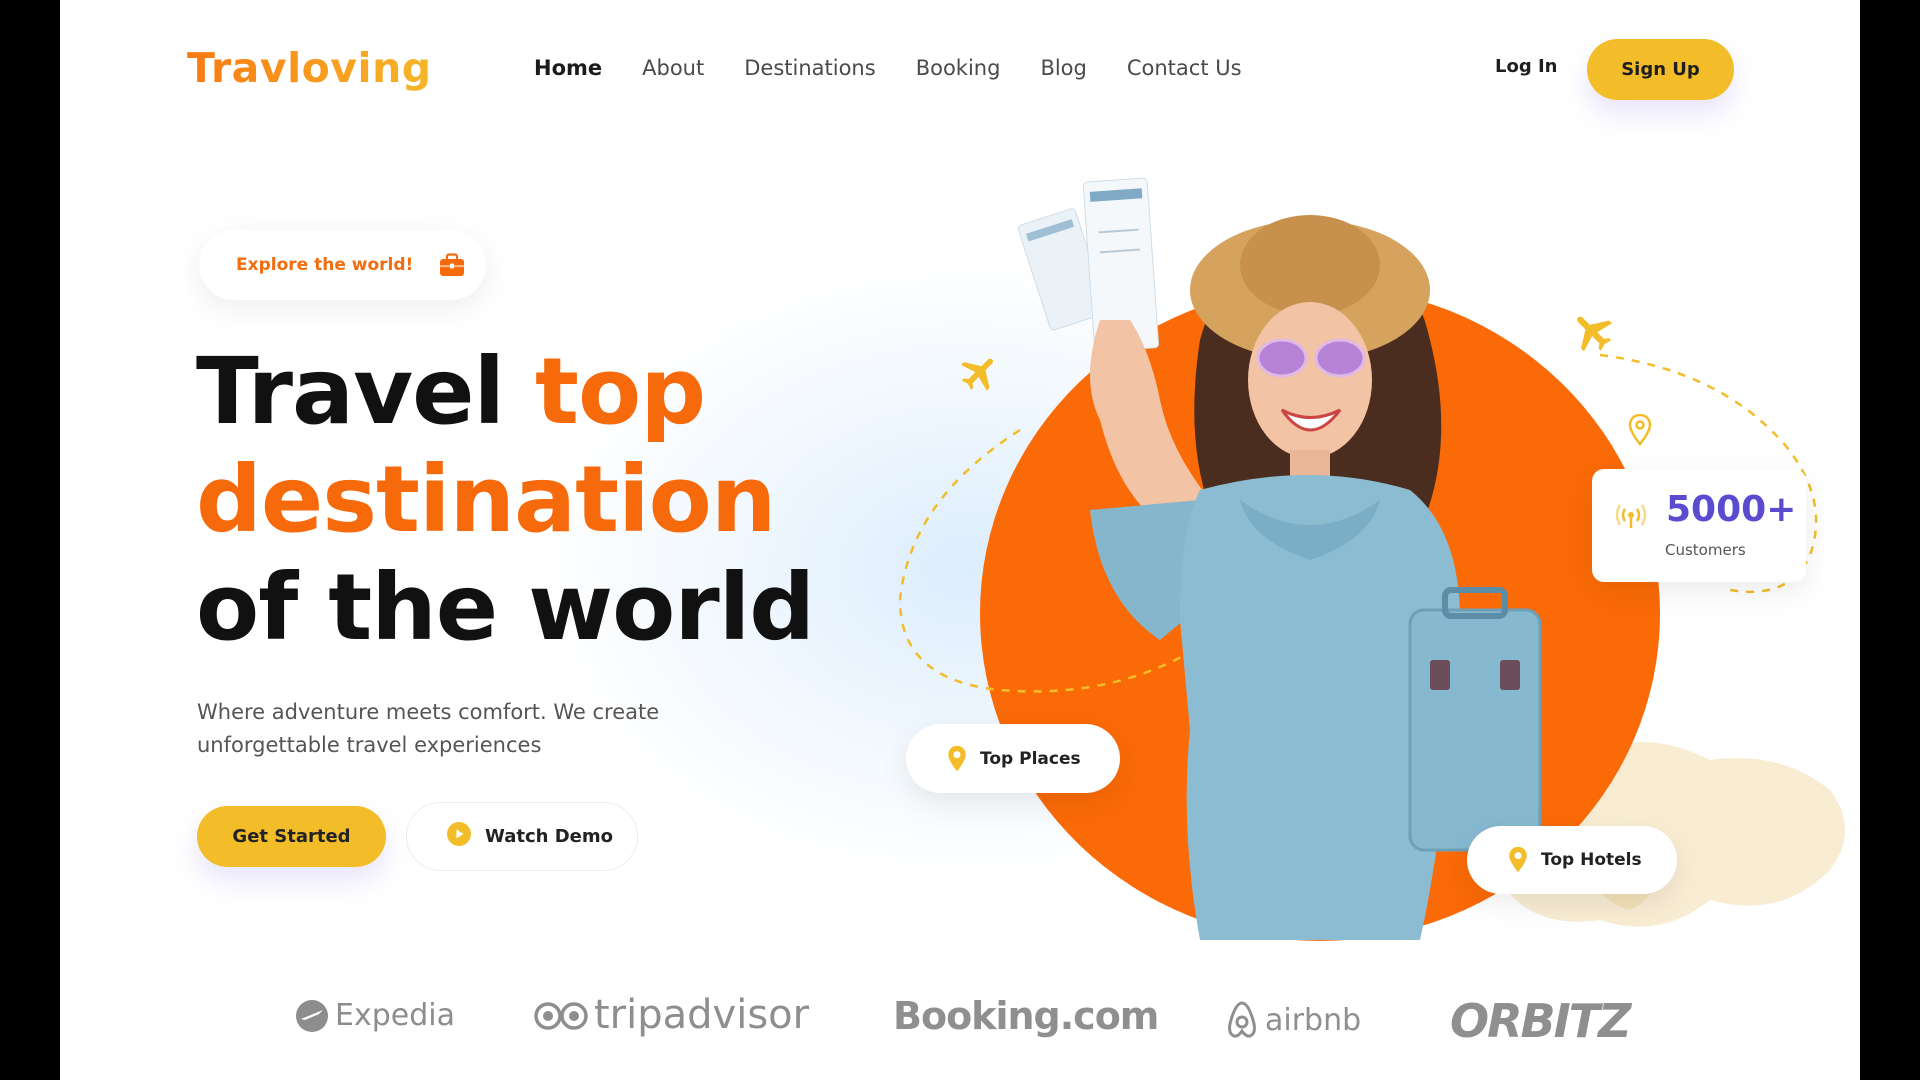 Image resolution: width=1920 pixels, height=1080 pixels. I want to click on signup-button: Sign Up, so click(1660, 69).